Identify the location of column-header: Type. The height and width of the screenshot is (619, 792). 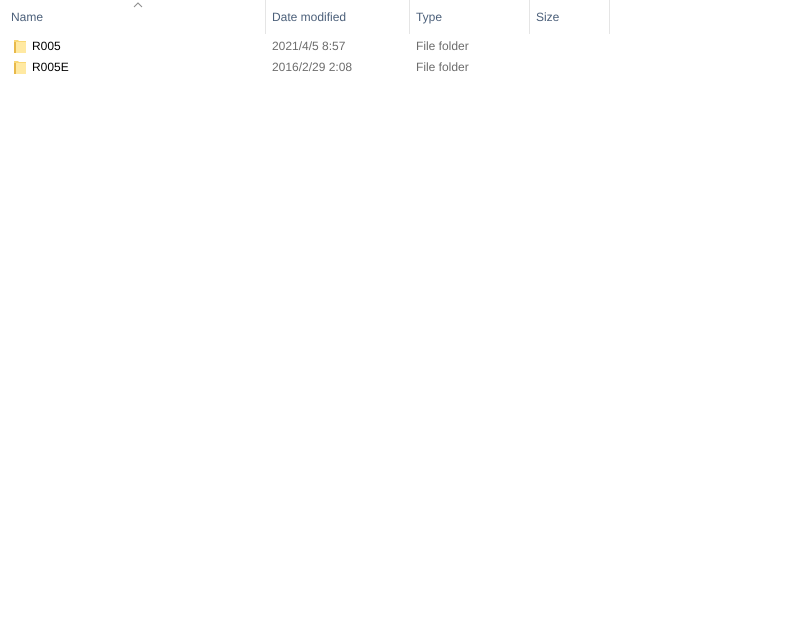
(470, 17).